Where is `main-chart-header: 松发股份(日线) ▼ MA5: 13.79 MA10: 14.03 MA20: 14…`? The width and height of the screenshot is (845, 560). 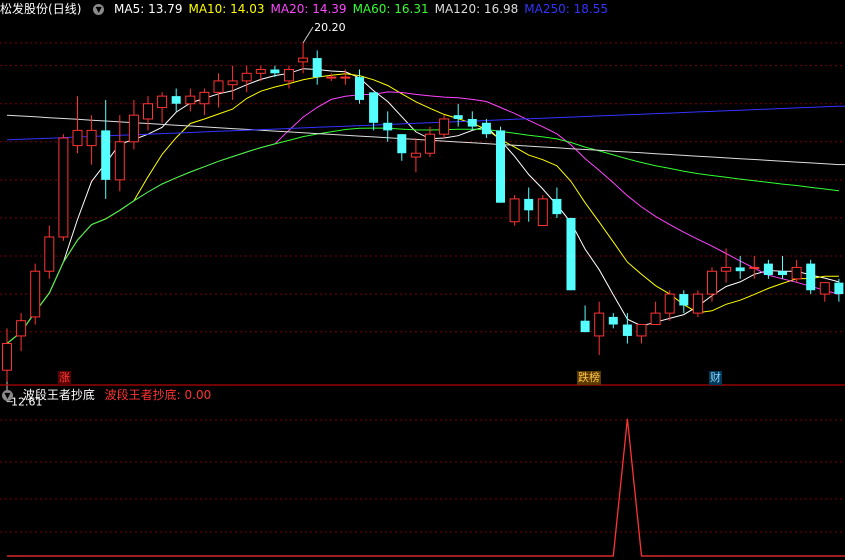
main-chart-header: 松发股份(日线) ▼ MA5: 13.79 MA10: 14.03 MA20: 14… is located at coordinates (310, 9).